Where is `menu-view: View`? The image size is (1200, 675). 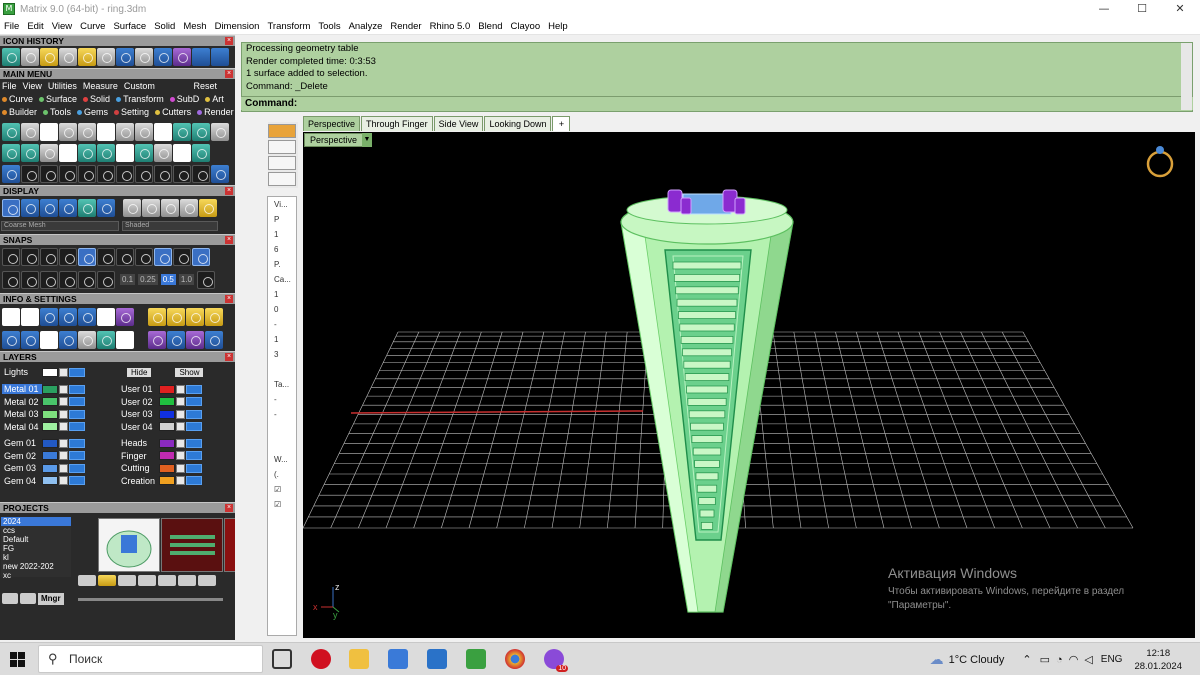 menu-view: View is located at coordinates (62, 26).